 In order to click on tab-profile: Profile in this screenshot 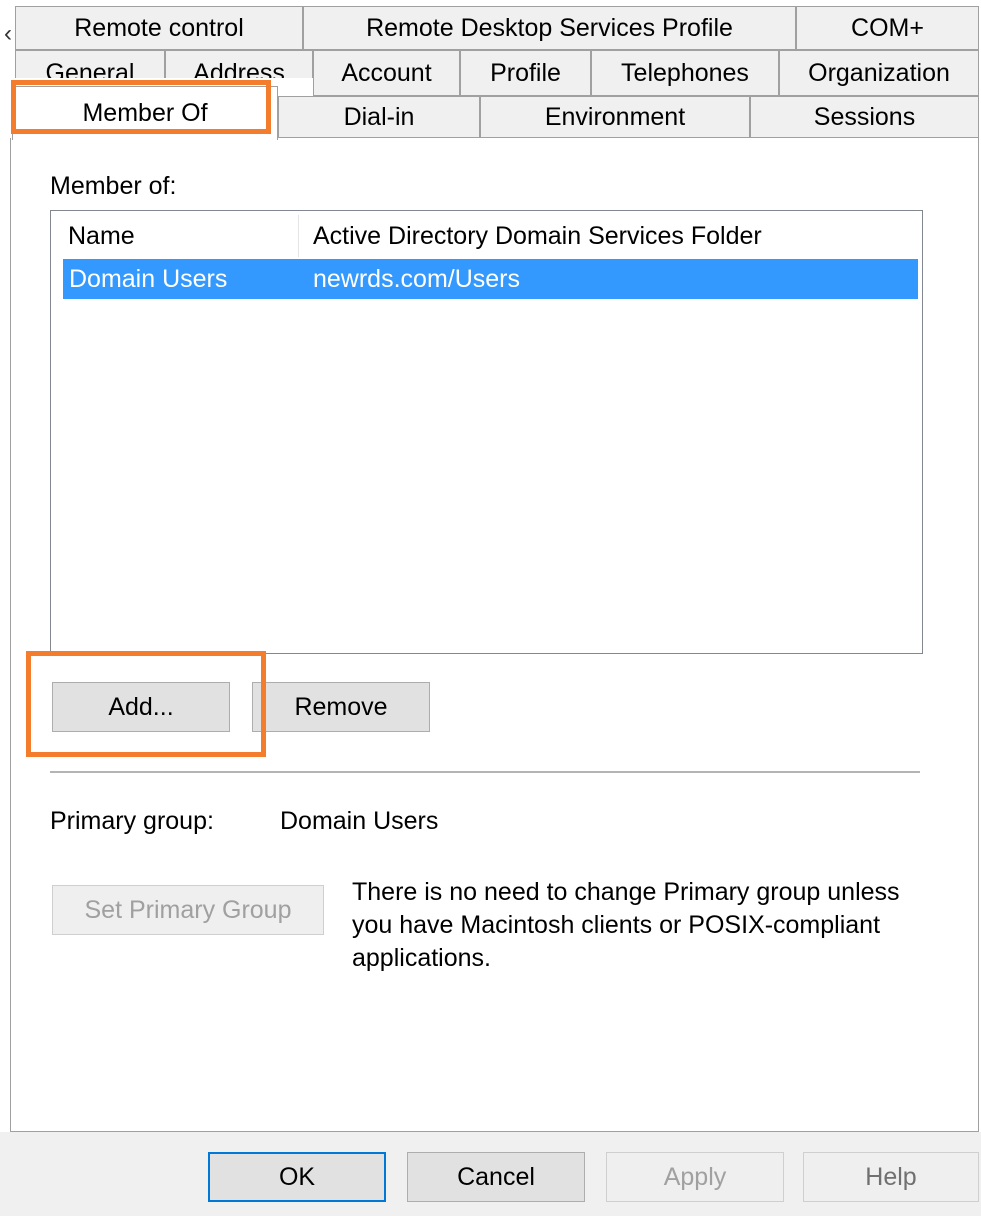, I will do `click(525, 73)`.